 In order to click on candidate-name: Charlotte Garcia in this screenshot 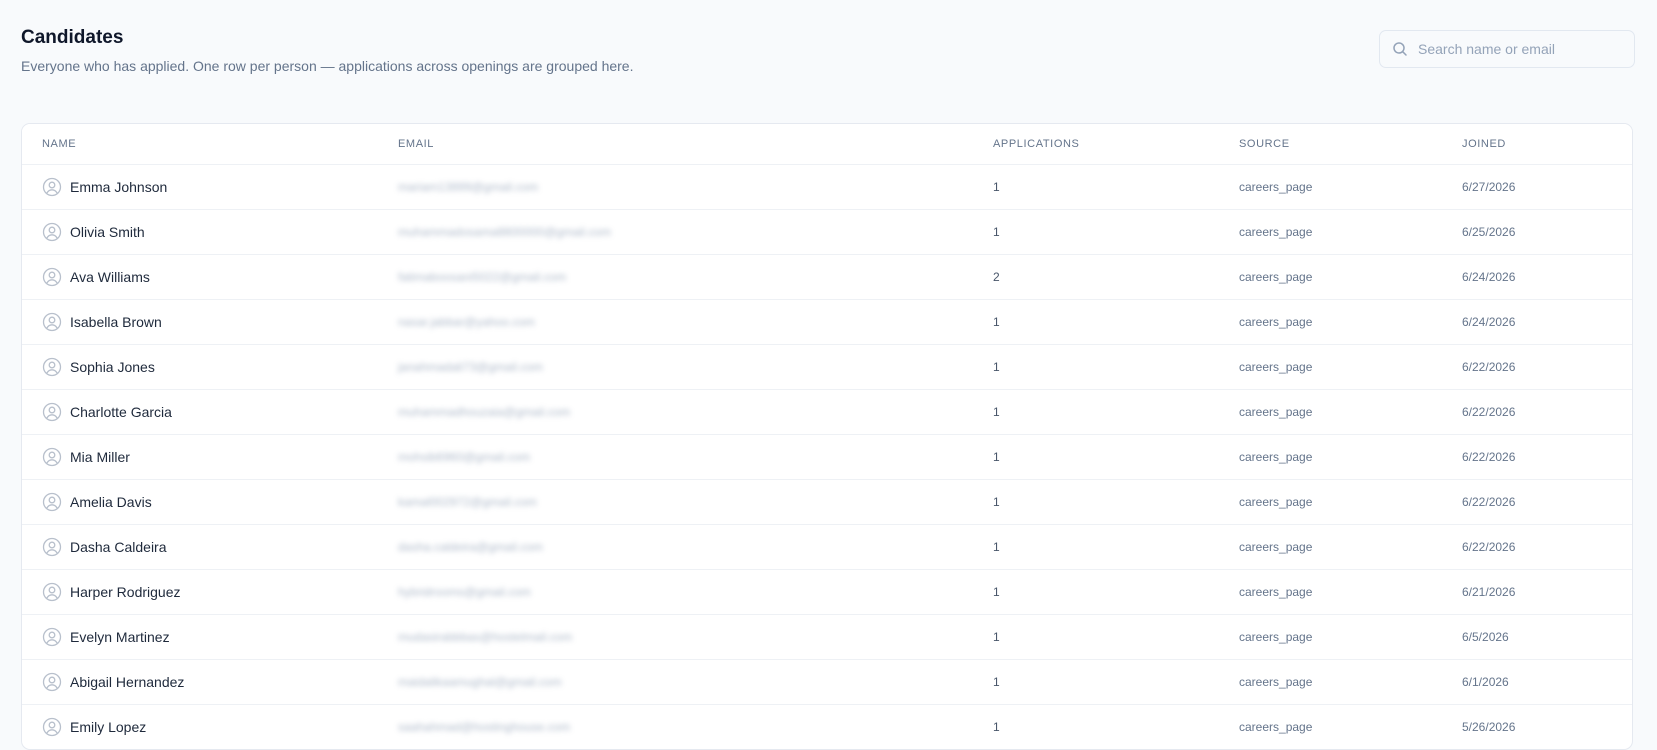, I will do `click(121, 412)`.